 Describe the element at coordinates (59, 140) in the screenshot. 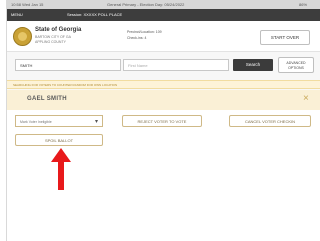

I see `spoil-ballot-button: SPOIL BALLOT` at that location.